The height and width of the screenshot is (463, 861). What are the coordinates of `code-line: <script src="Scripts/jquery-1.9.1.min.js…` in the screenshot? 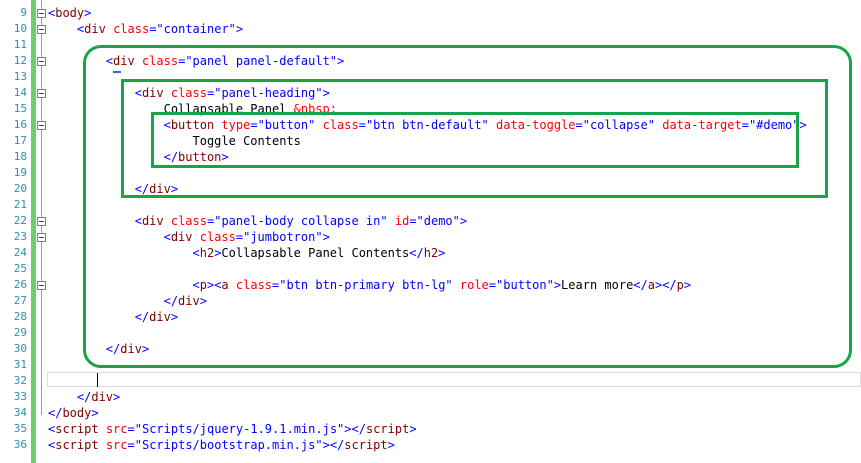 It's located at (232, 429).